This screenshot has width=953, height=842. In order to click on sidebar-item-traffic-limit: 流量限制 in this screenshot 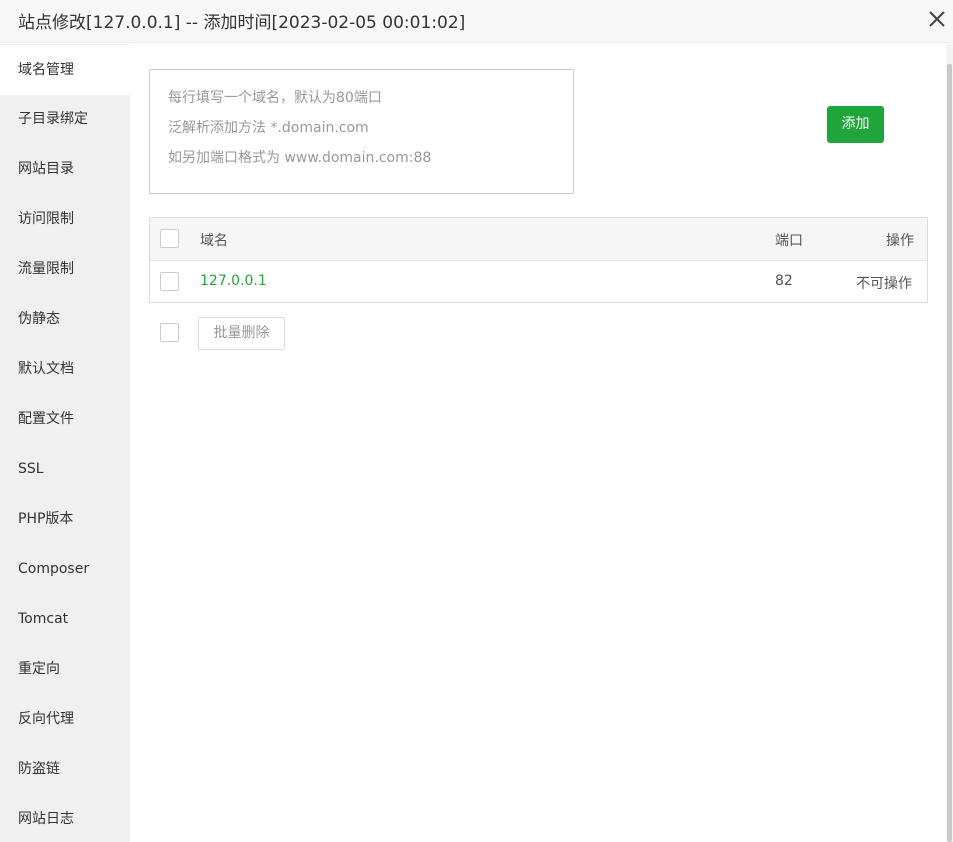, I will do `click(65, 269)`.